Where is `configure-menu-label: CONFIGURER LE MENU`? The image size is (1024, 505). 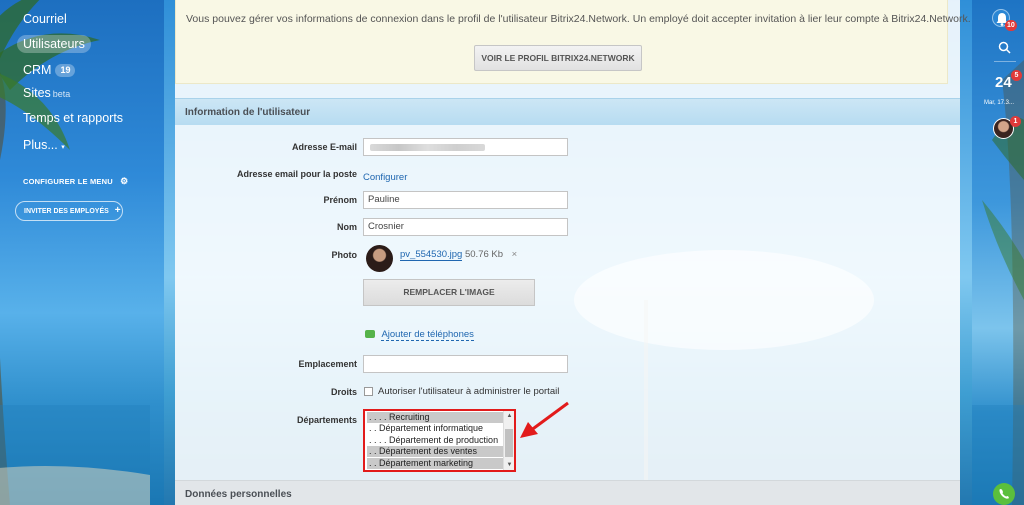 configure-menu-label: CONFIGURER LE MENU is located at coordinates (68, 181).